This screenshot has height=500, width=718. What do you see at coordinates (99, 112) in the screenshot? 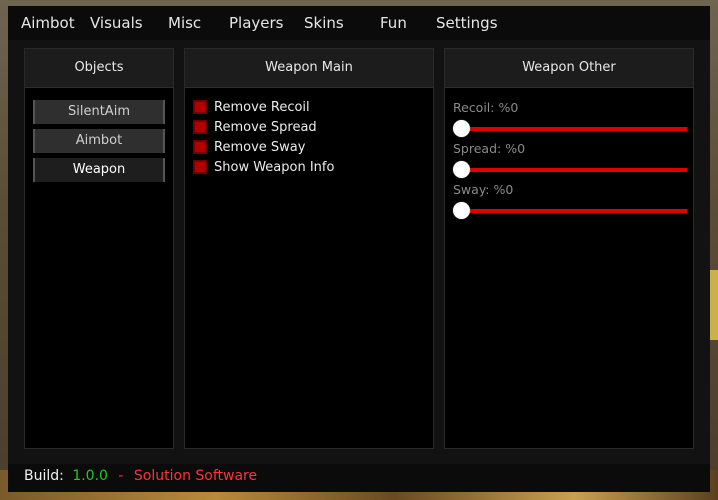
I see `objects-item-silentaim: SilentAim` at bounding box center [99, 112].